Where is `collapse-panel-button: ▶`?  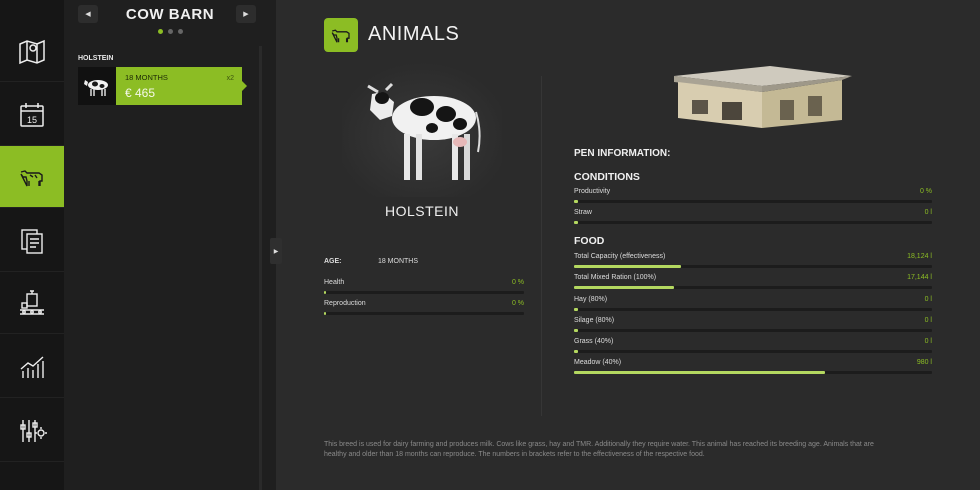
collapse-panel-button: ▶ is located at coordinates (276, 251).